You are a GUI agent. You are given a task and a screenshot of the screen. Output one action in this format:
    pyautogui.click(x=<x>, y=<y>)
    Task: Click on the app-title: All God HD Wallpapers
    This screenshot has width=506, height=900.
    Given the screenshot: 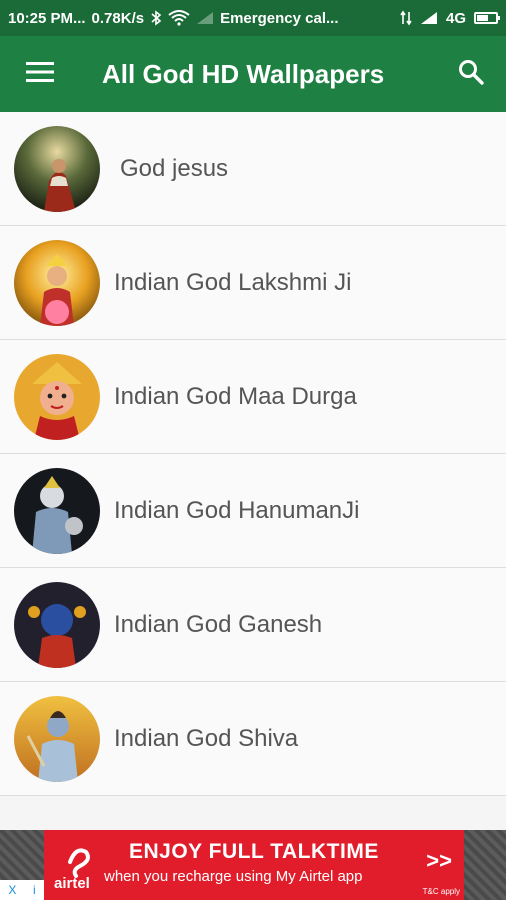 What is the action you would take?
    pyautogui.click(x=243, y=73)
    